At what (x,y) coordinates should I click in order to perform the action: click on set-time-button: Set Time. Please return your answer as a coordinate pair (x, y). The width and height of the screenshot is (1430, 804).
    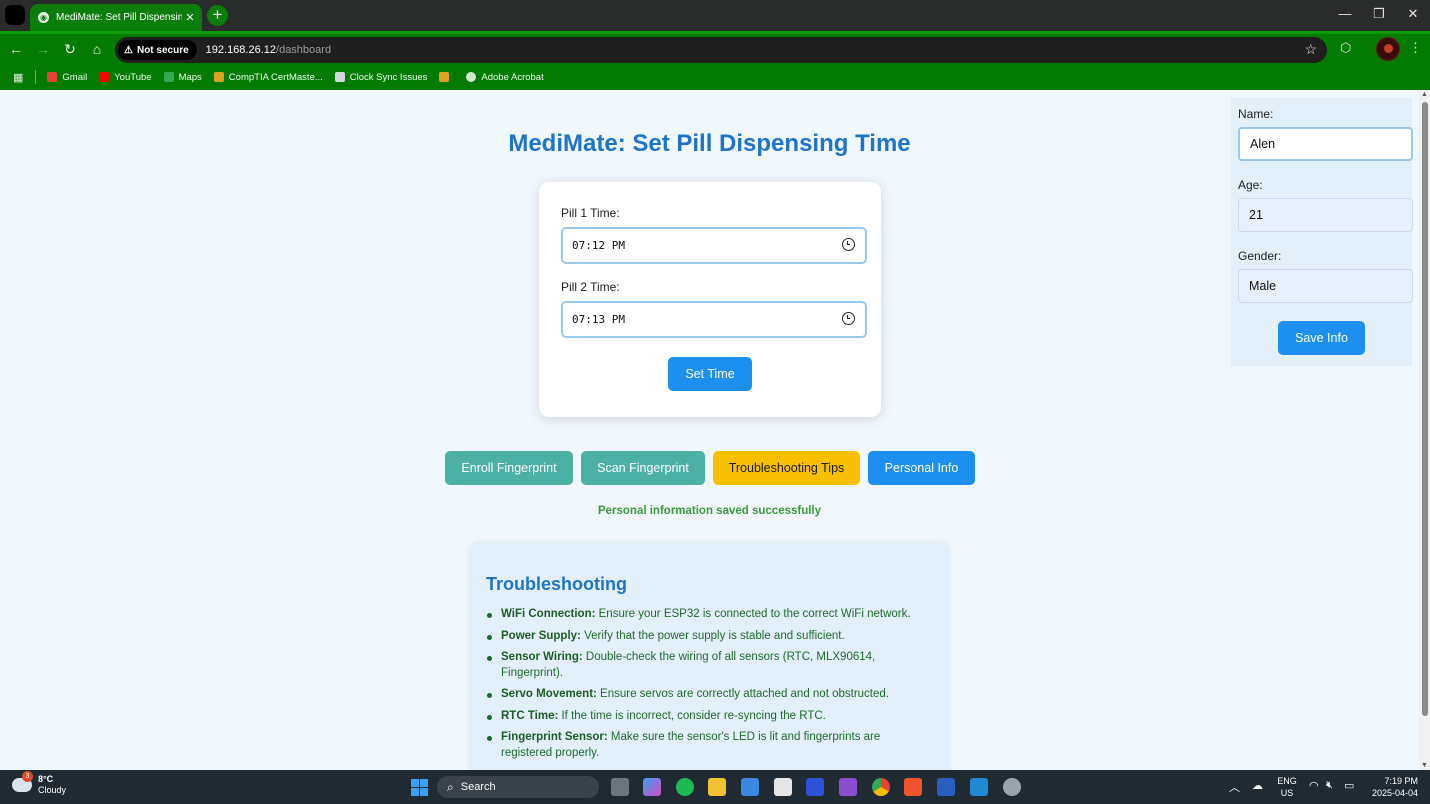
    Looking at the image, I should click on (710, 374).